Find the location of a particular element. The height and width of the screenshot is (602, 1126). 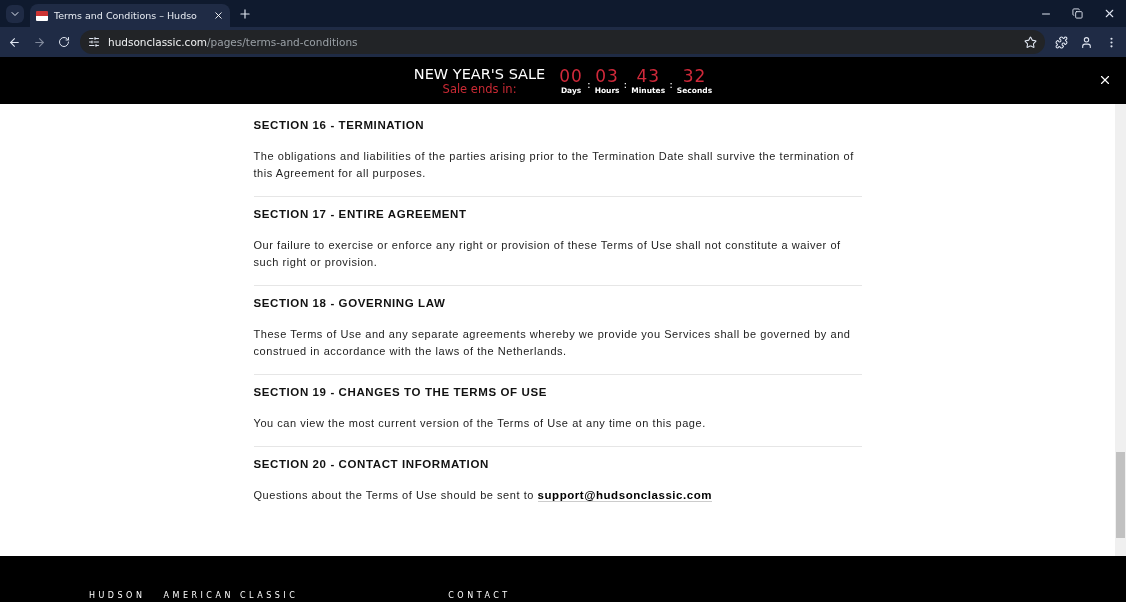

section-paragraph: You can view the most current version of the Terms of Use at any time on this page. is located at coordinates (480, 423).